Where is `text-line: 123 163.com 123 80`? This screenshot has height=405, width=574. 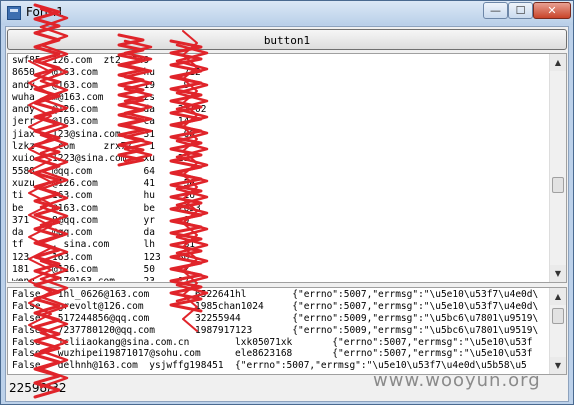
text-line: 123 163.com 123 80 is located at coordinates (101, 257).